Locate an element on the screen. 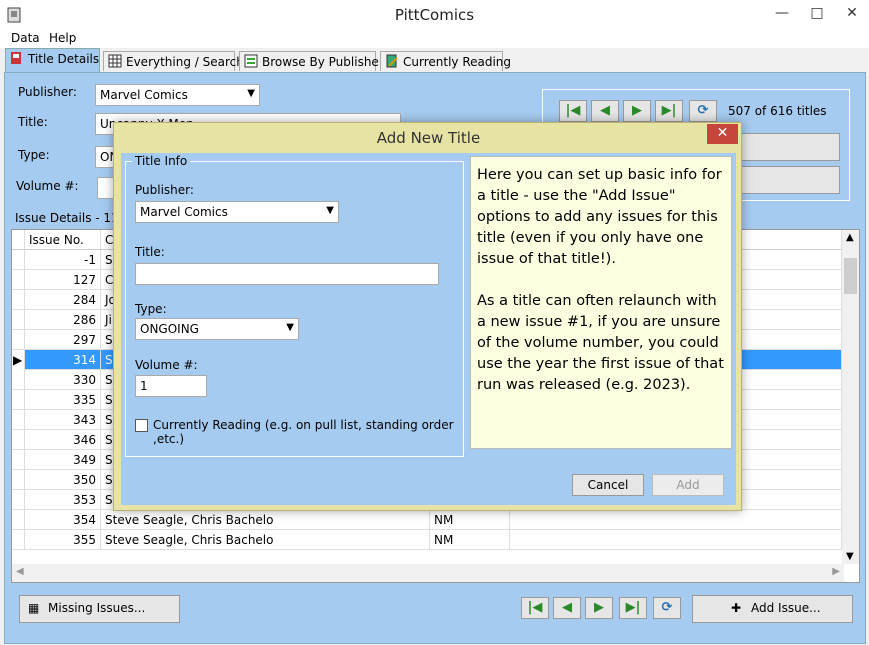  title-bar: PittComics — □ ✕ is located at coordinates (434, 15).